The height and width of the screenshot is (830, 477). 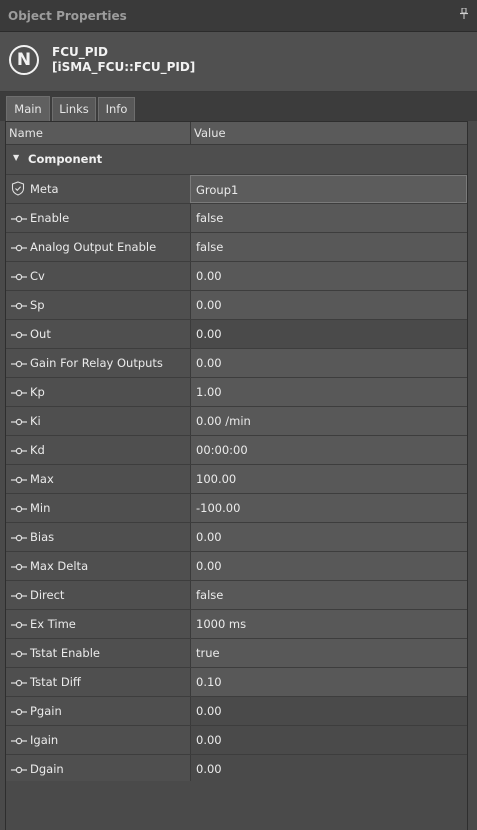 I want to click on property-name: Direct, so click(x=47, y=595).